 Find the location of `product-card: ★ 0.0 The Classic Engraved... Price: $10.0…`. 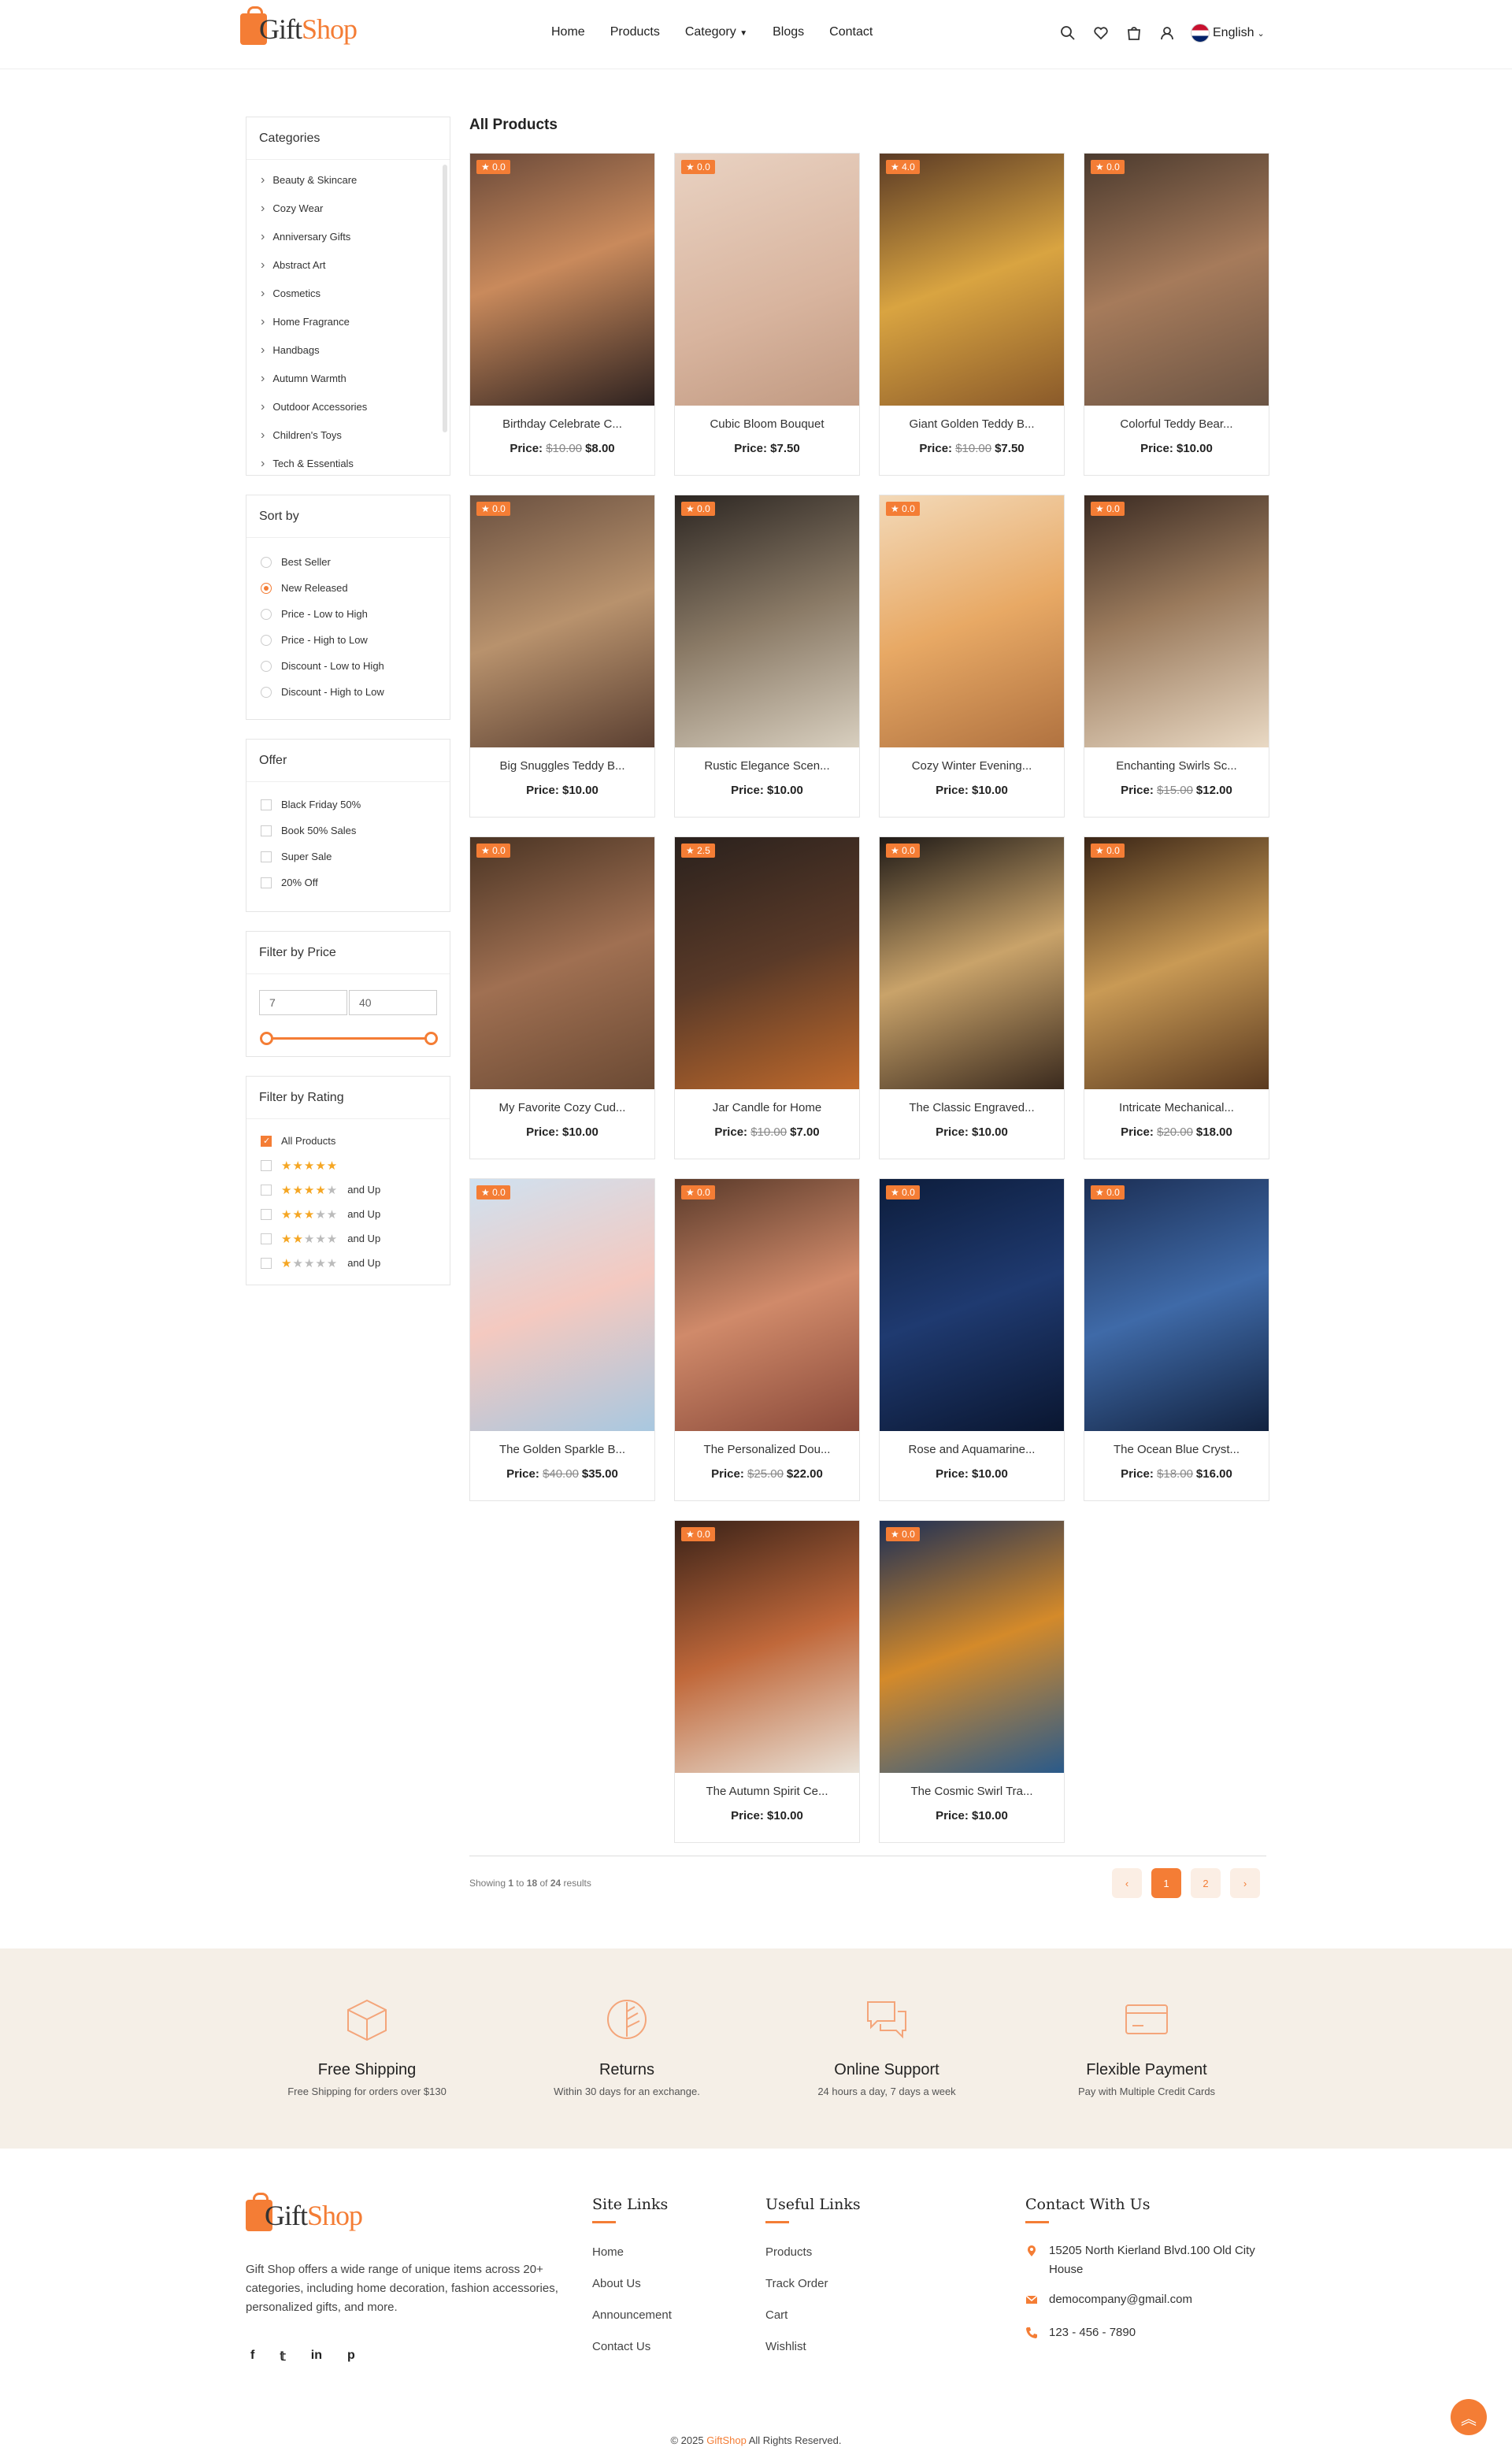

product-card: ★ 0.0 The Classic Engraved... Price: $10.0… is located at coordinates (972, 997).